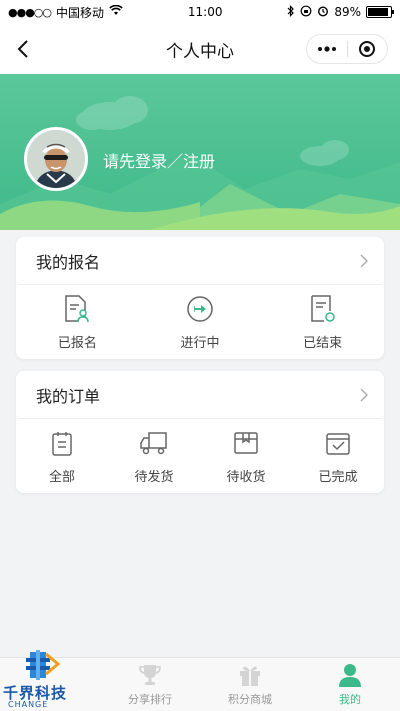  Describe the element at coordinates (150, 699) in the screenshot. I see `tab-share-ranking-label: 分享排行` at that location.